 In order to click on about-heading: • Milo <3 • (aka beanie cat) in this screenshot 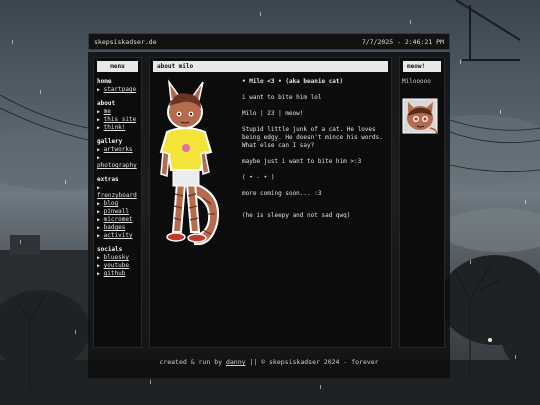, I will do `click(293, 81)`.